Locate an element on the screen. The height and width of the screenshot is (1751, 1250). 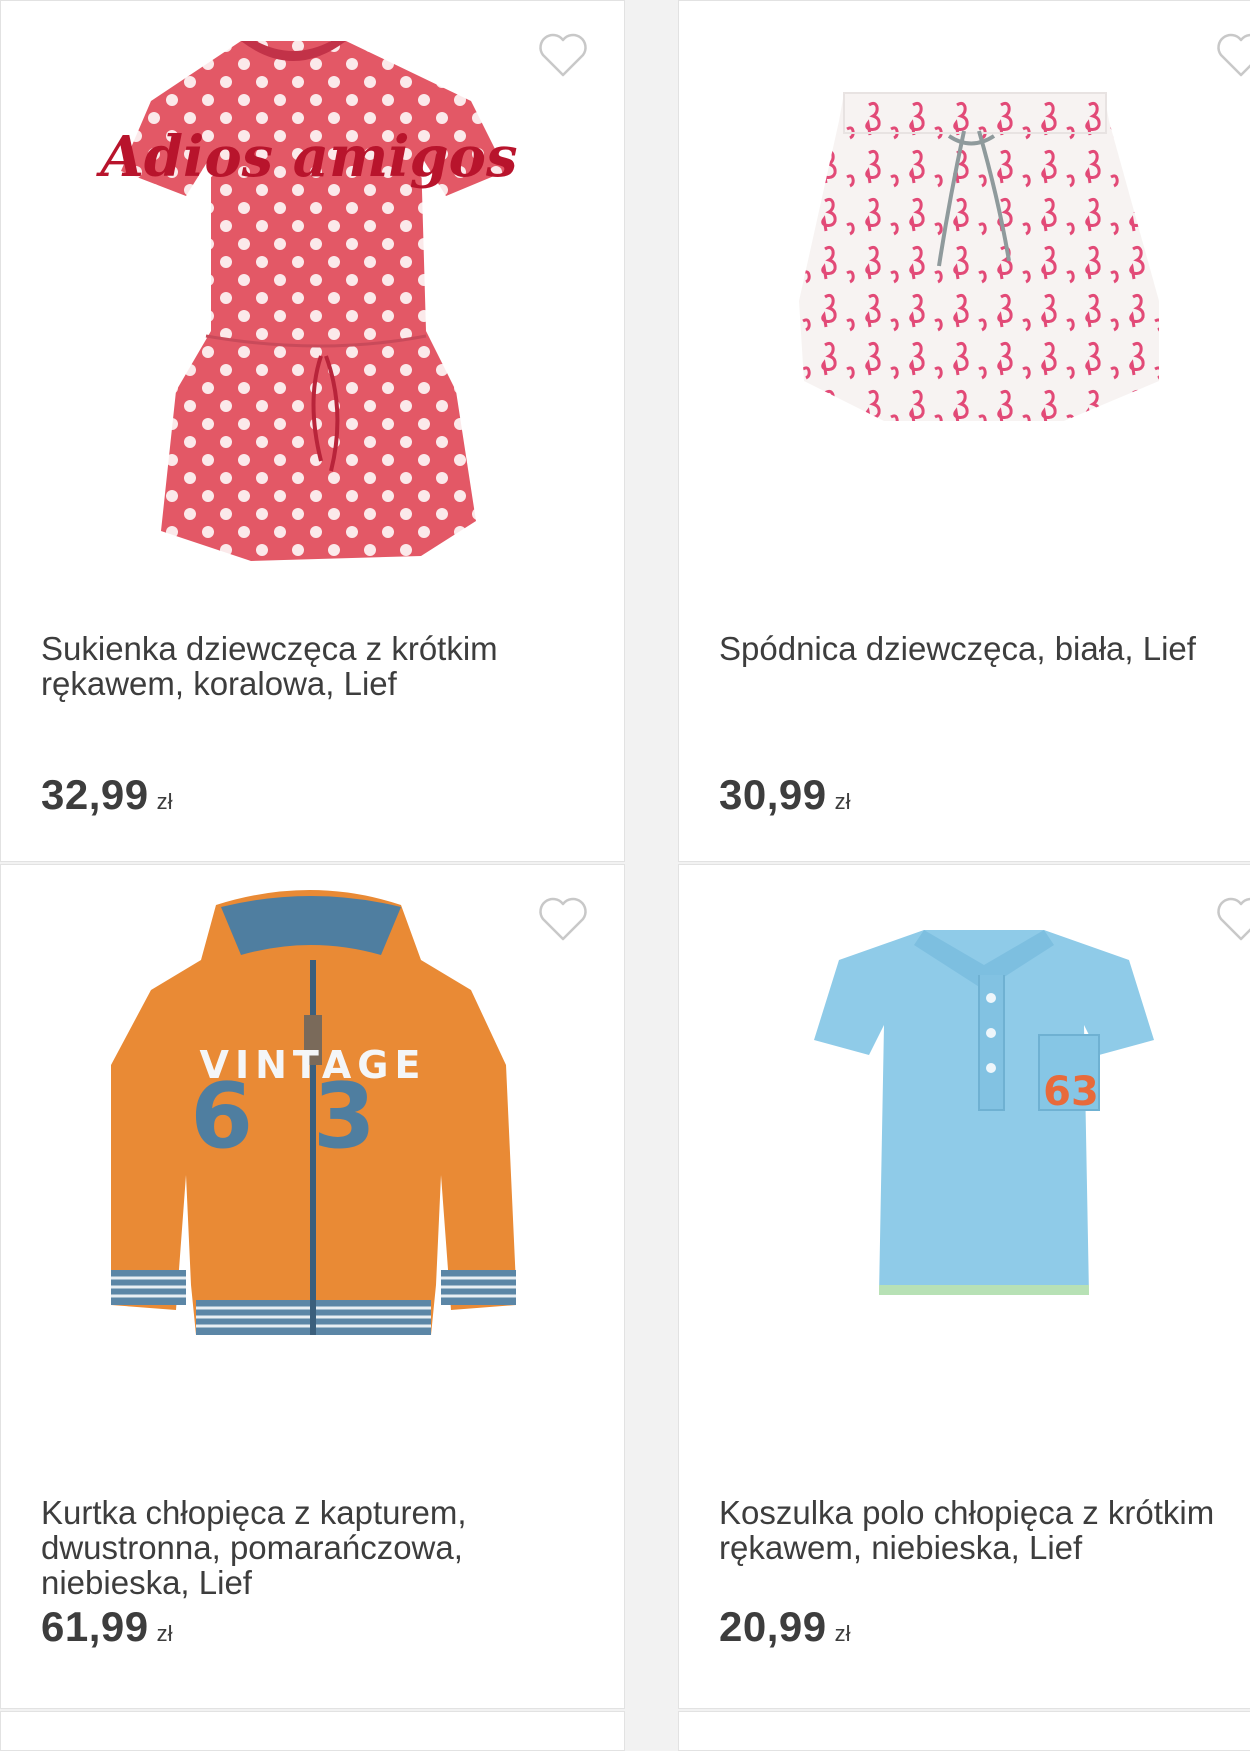
product-title: Spódnica dziewczęca, biała, Lief is located at coordinates (984, 648).